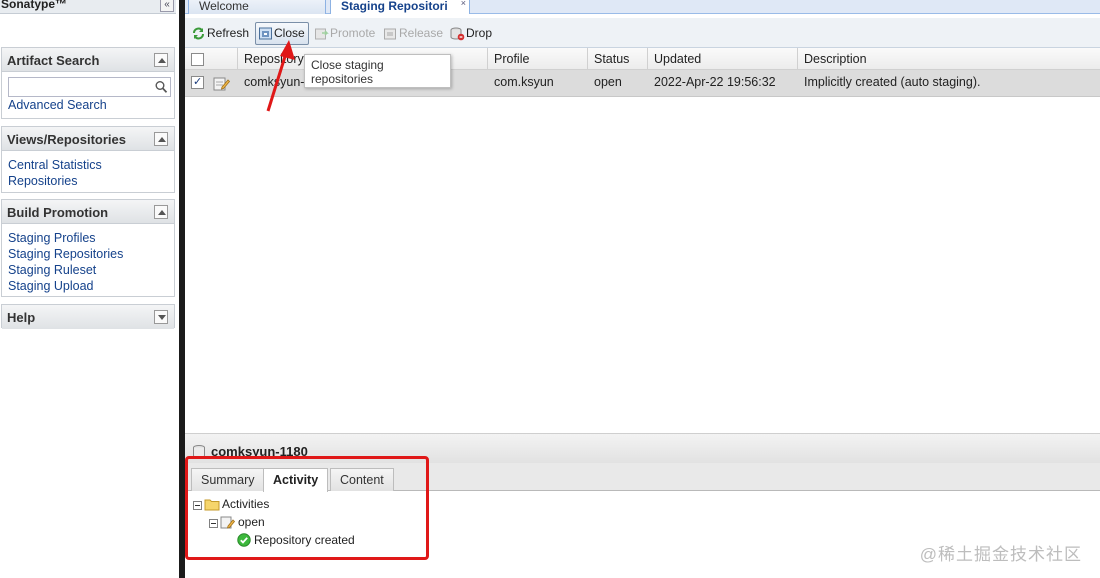 The height and width of the screenshot is (578, 1100). I want to click on tab-welcome: Welcome, so click(257, 7).